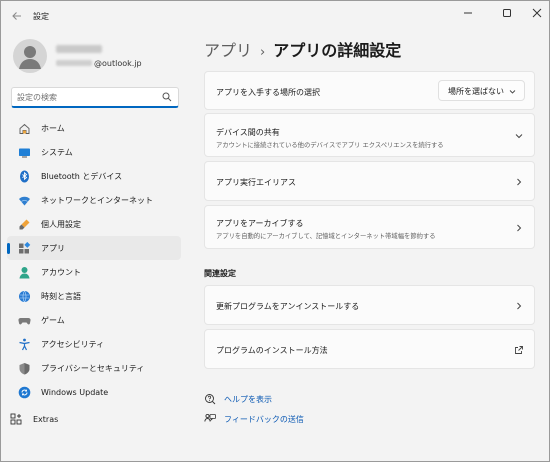 Image resolution: width=550 pixels, height=462 pixels. What do you see at coordinates (369, 181) in the screenshot?
I see `execution-alias-card: アプリ実行エイリアス` at bounding box center [369, 181].